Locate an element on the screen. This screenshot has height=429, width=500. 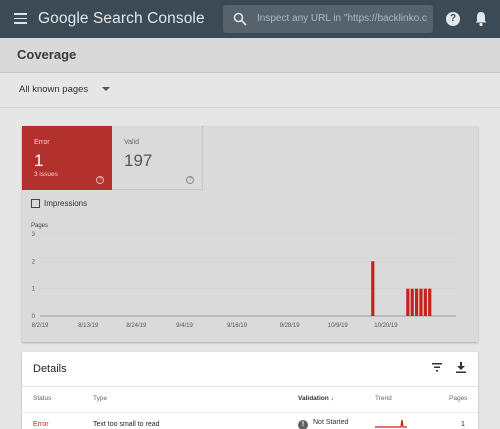
x-tick-label: 9/28/19 is located at coordinates (290, 326).